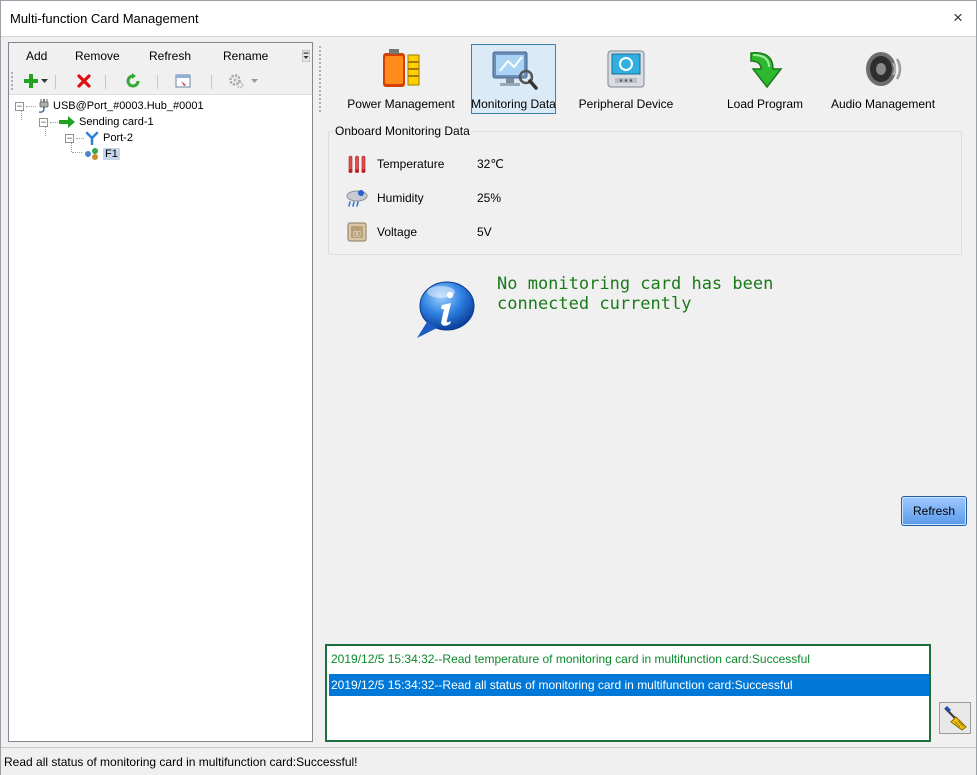  What do you see at coordinates (306, 56) in the screenshot?
I see `menu-overflow-icon` at bounding box center [306, 56].